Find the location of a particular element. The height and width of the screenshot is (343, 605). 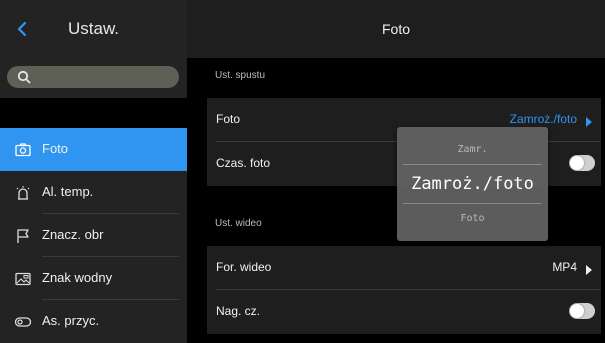

search-input is located at coordinates (93, 77).